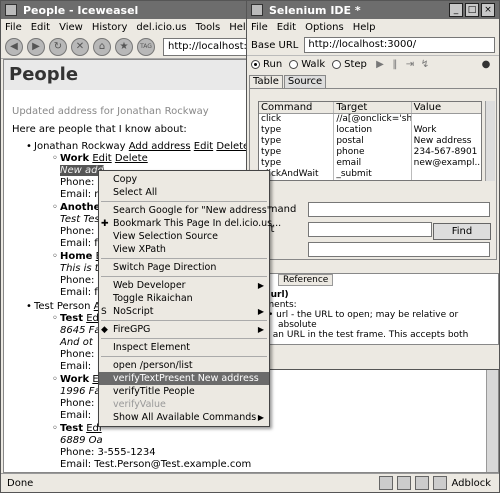  Describe the element at coordinates (305, 81) in the screenshot. I see `tab-source: Source` at that location.